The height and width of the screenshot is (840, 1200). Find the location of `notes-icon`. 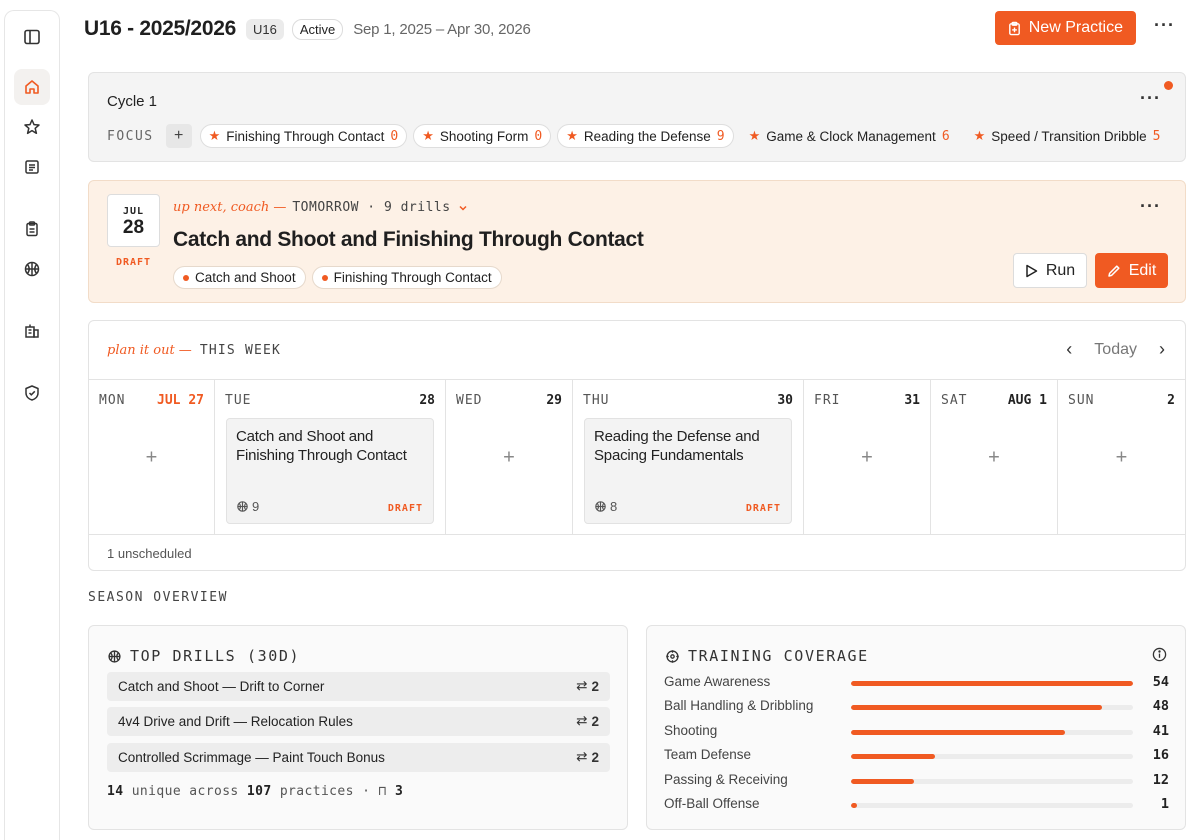

notes-icon is located at coordinates (32, 167).